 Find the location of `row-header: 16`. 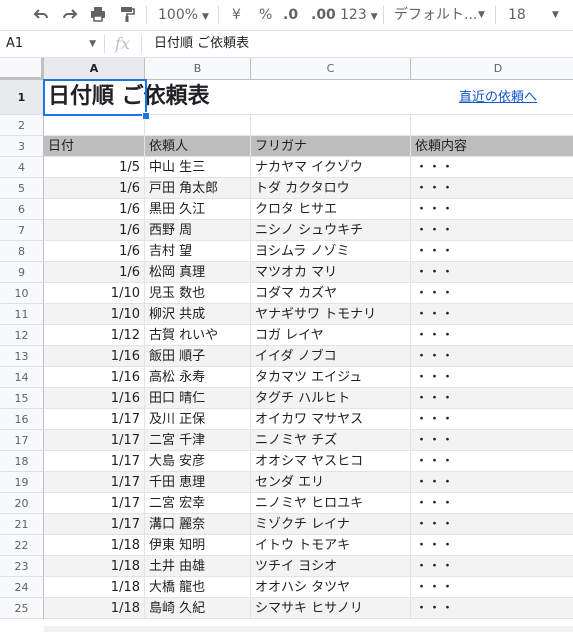

row-header: 16 is located at coordinates (22, 419).